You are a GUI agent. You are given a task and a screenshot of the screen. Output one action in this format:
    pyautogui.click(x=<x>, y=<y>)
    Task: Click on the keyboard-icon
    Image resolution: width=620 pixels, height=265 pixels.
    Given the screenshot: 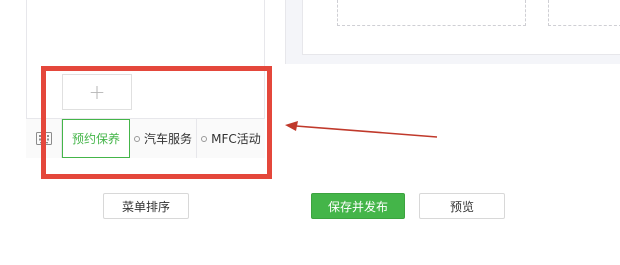 What is the action you would take?
    pyautogui.click(x=44, y=138)
    